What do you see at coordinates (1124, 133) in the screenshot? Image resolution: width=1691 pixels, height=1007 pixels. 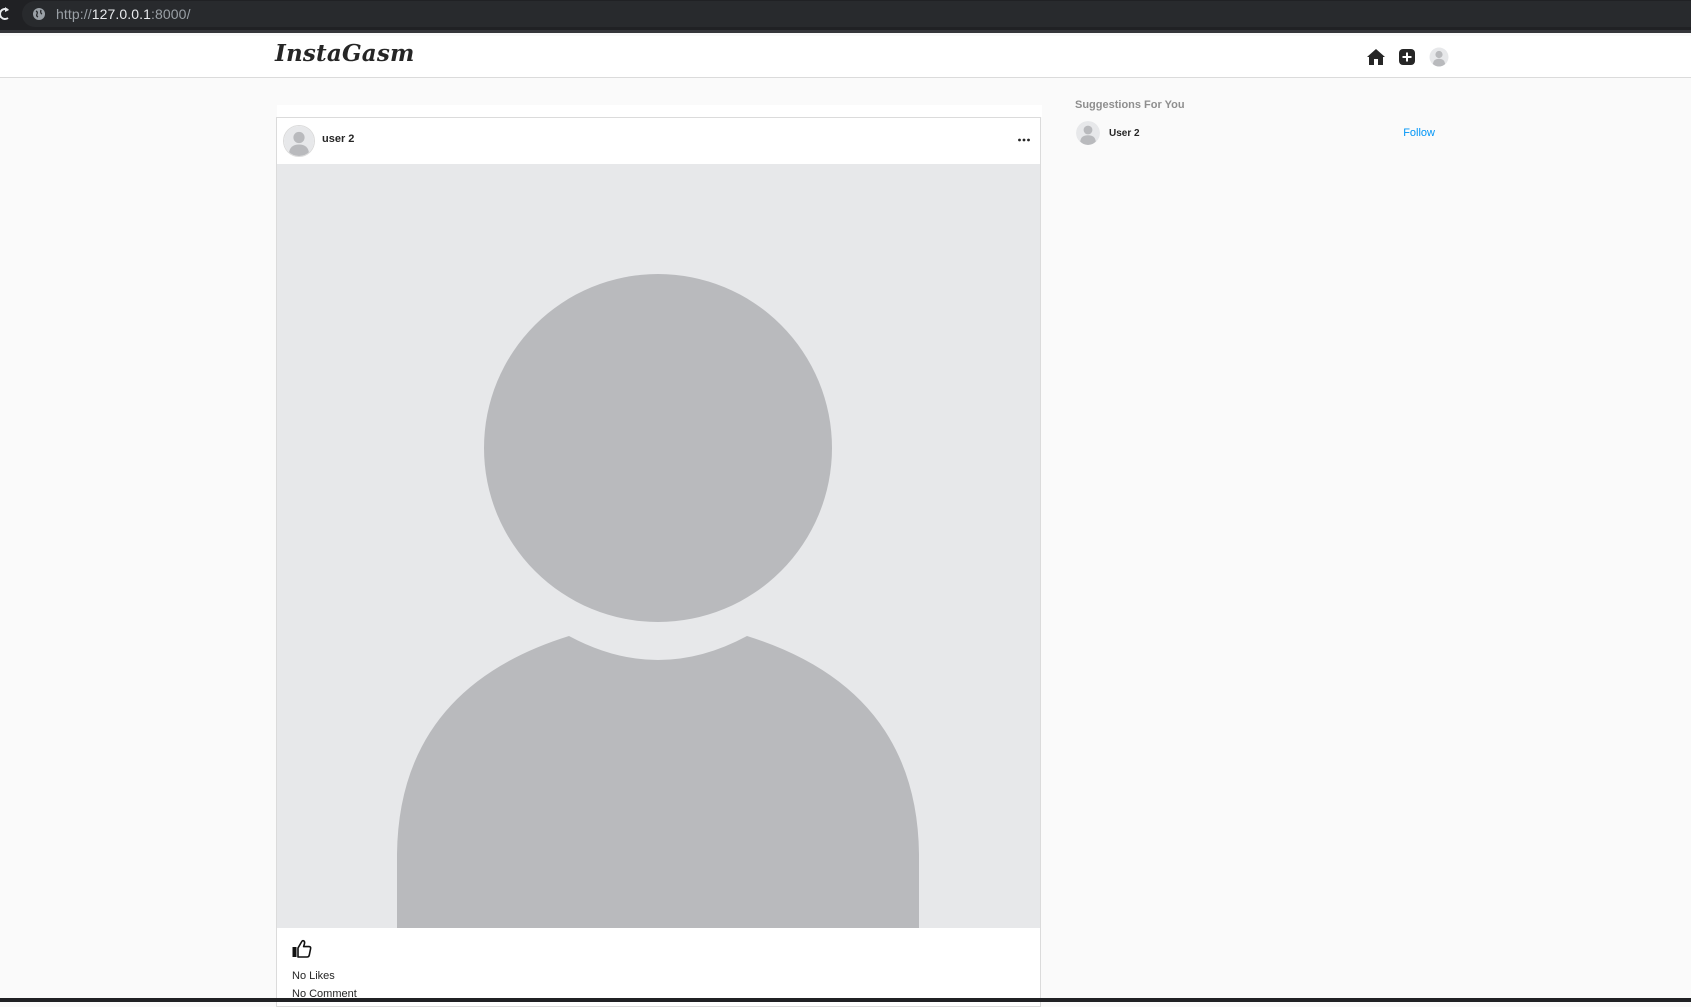 I see `suggestion-username: User 2` at bounding box center [1124, 133].